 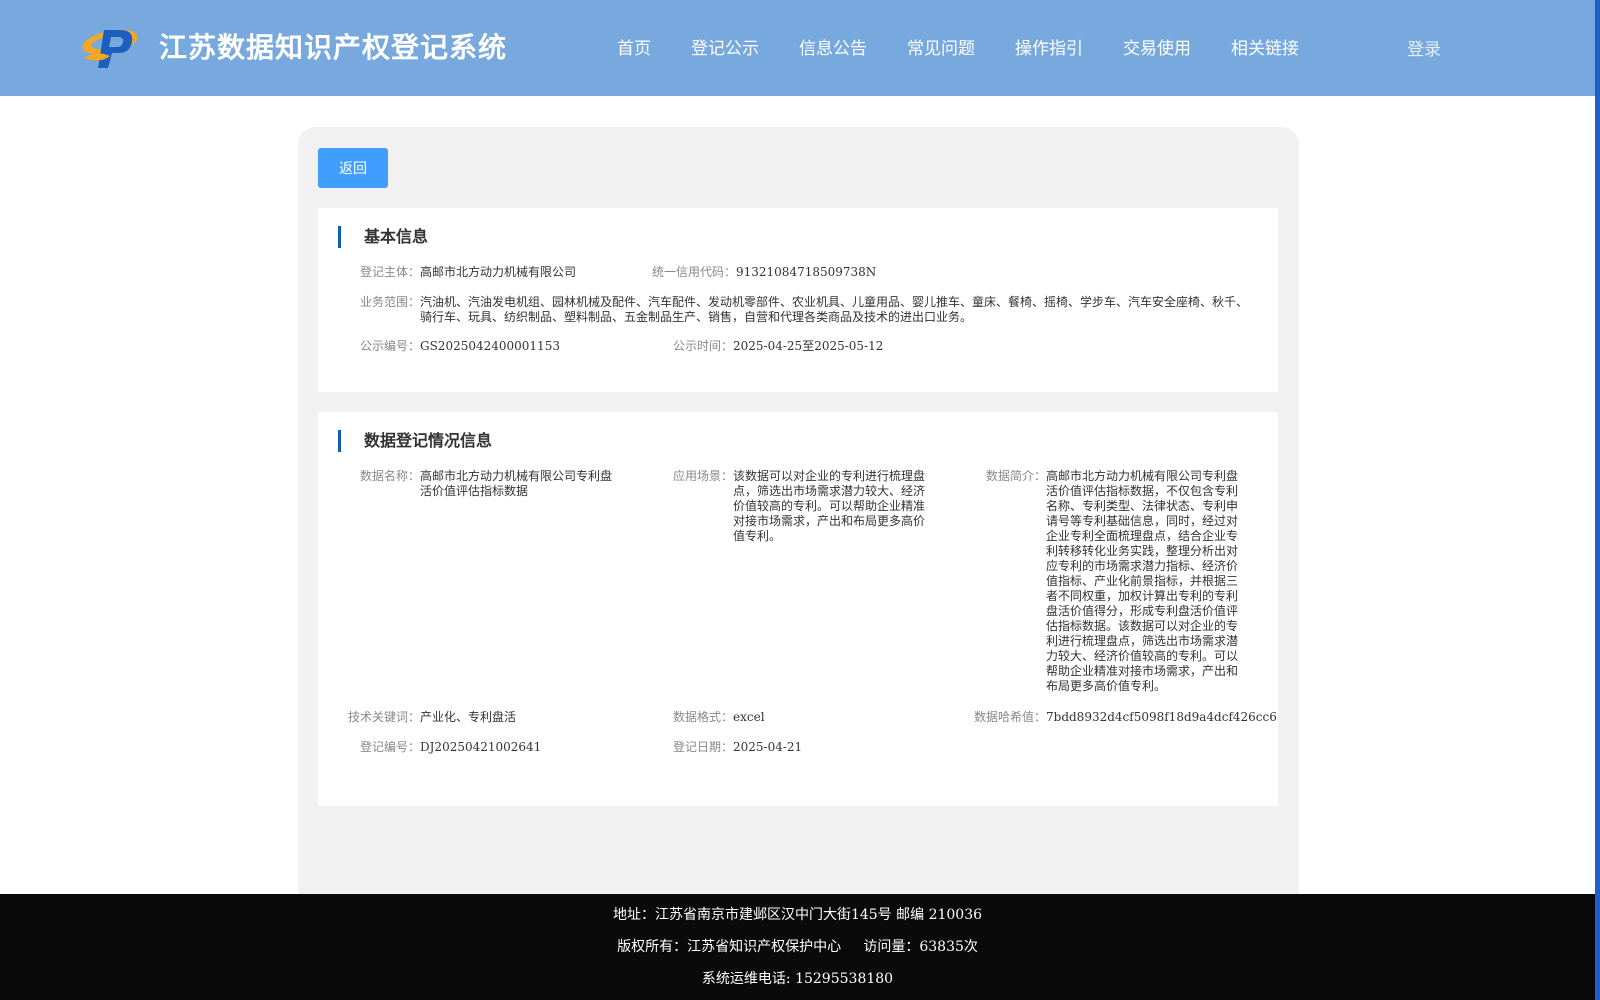 What do you see at coordinates (729, 947) in the screenshot?
I see `footer-copyright: 版权所有：江苏省知识产权保护中心` at bounding box center [729, 947].